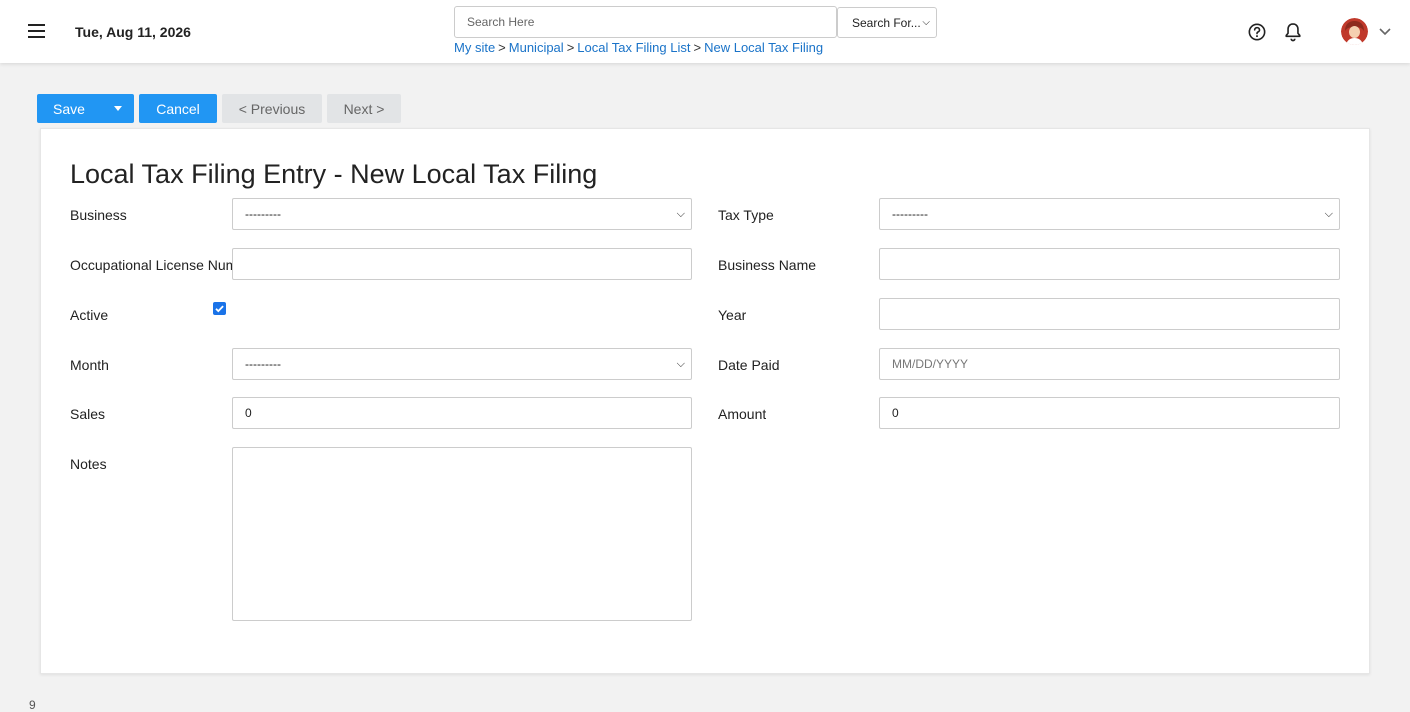  I want to click on occupational-license-field, so click(462, 264).